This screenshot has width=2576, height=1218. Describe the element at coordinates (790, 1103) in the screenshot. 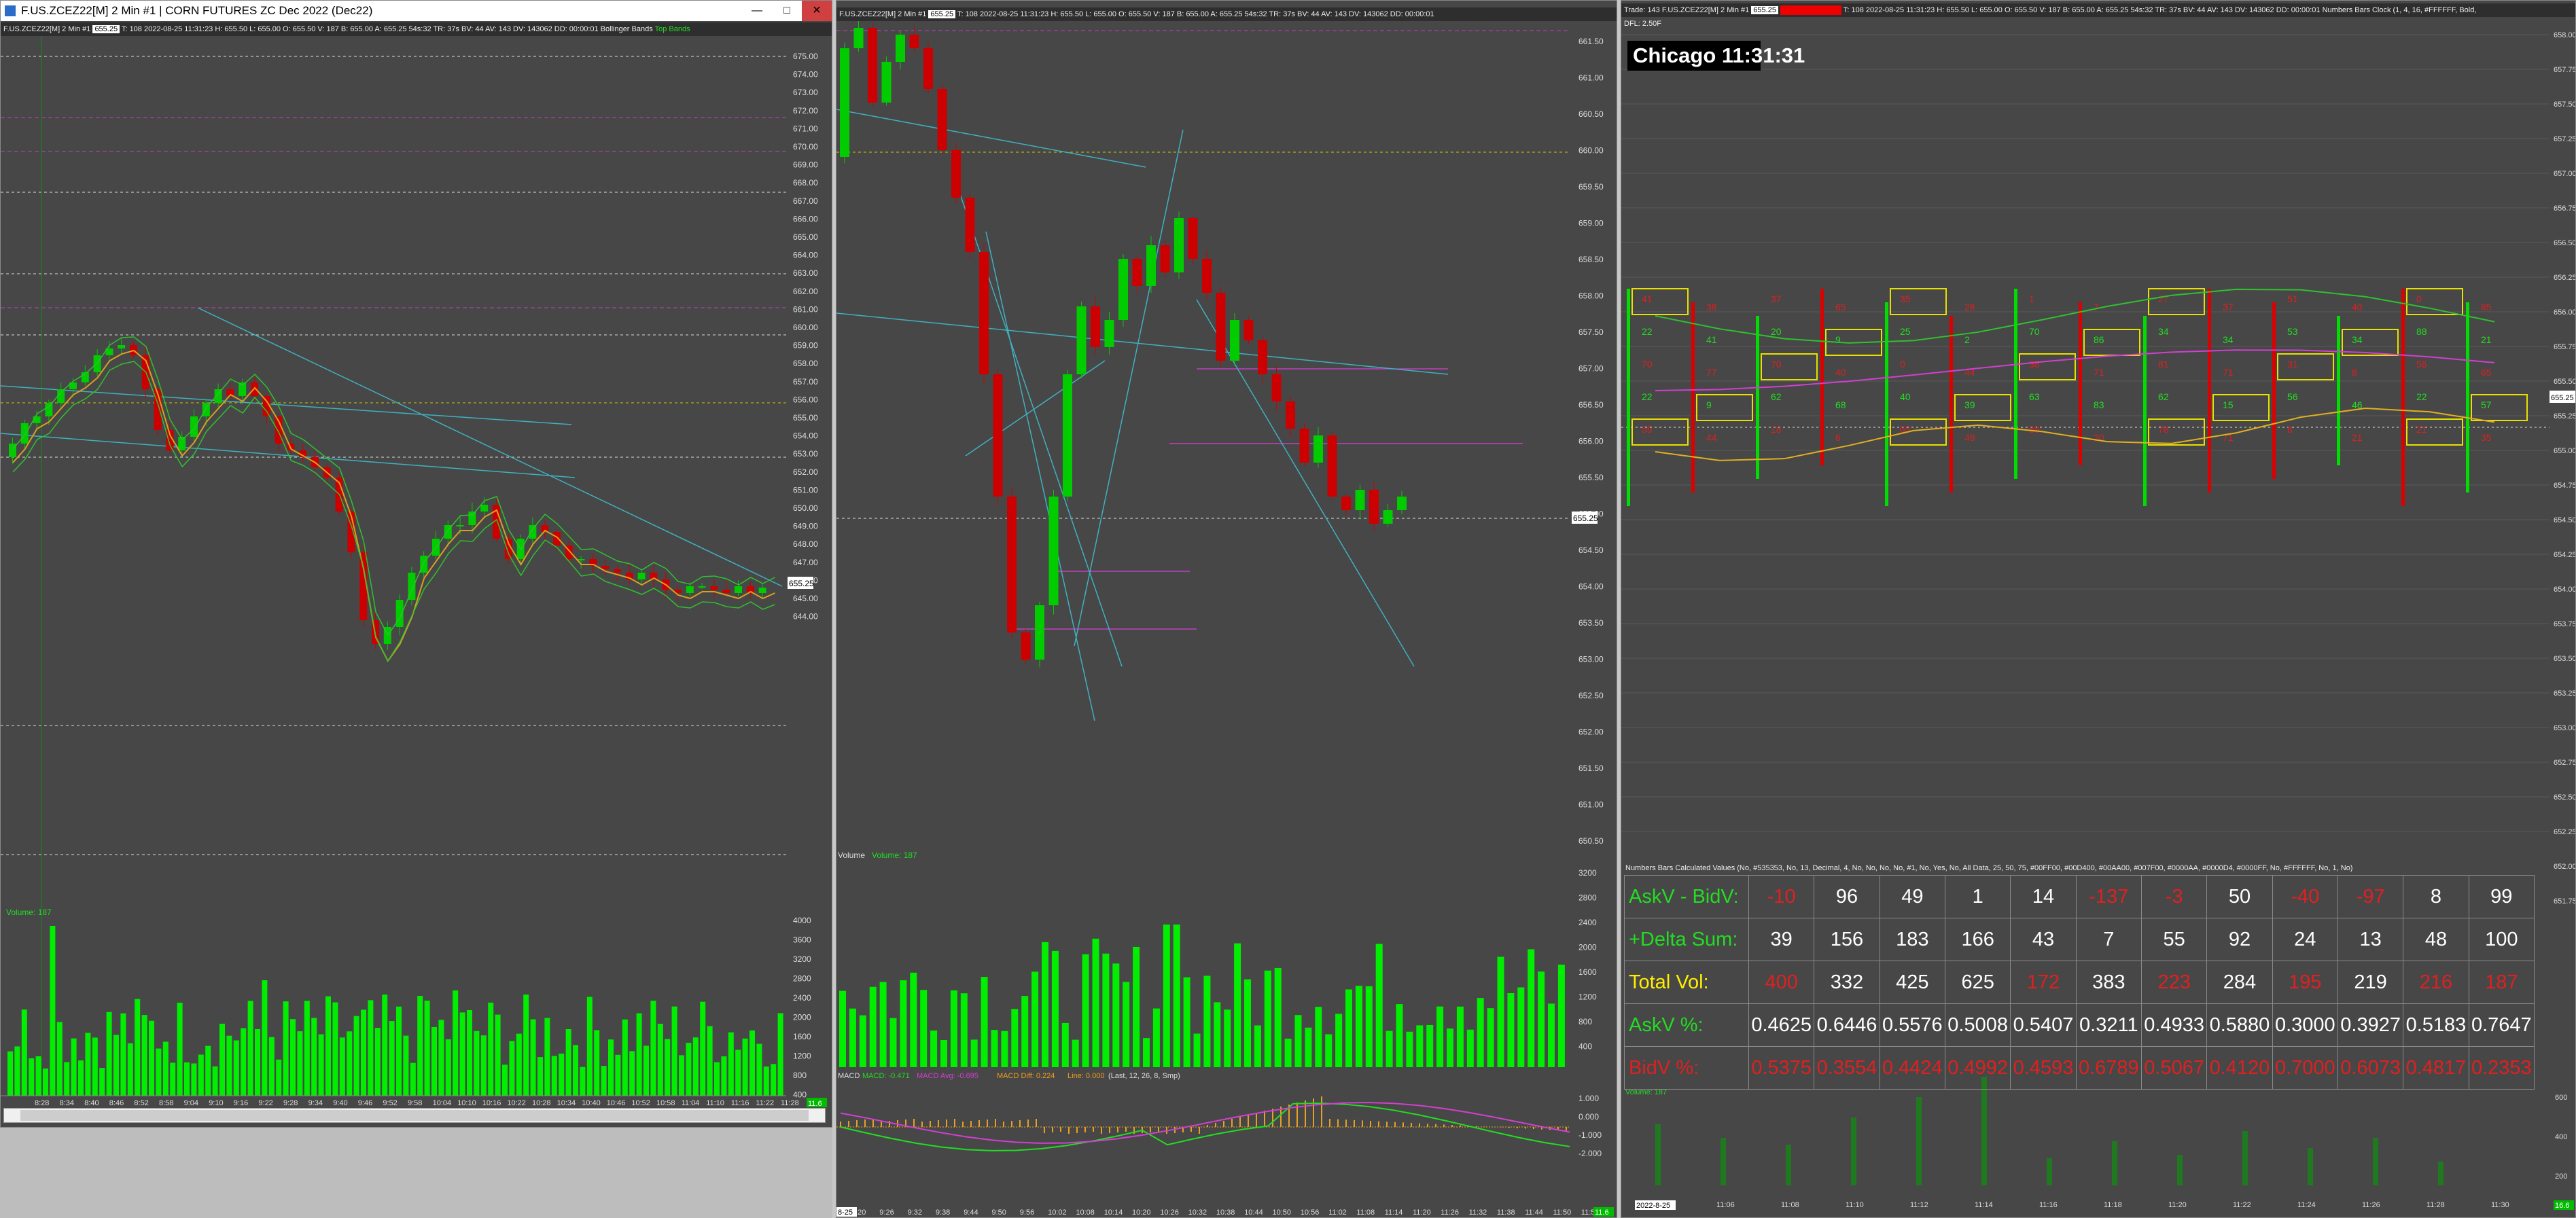

I see `time-axis-label: 11:28` at that location.